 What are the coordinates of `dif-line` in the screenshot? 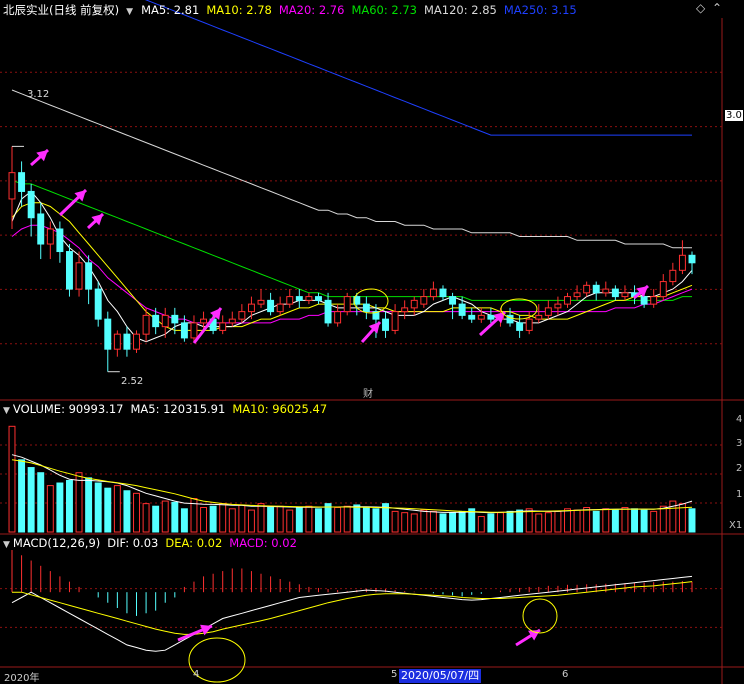 It's located at (352, 613).